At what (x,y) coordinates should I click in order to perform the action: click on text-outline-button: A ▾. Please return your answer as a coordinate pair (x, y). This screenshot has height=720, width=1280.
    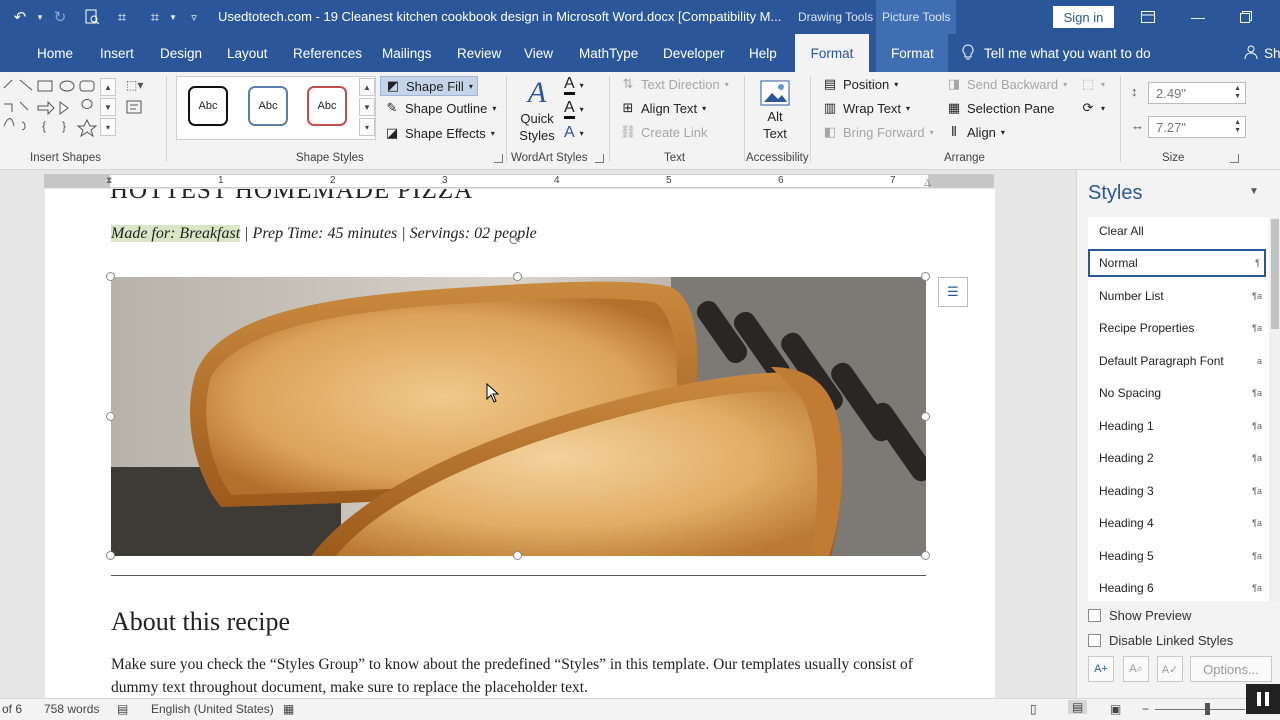
    Looking at the image, I should click on (574, 109).